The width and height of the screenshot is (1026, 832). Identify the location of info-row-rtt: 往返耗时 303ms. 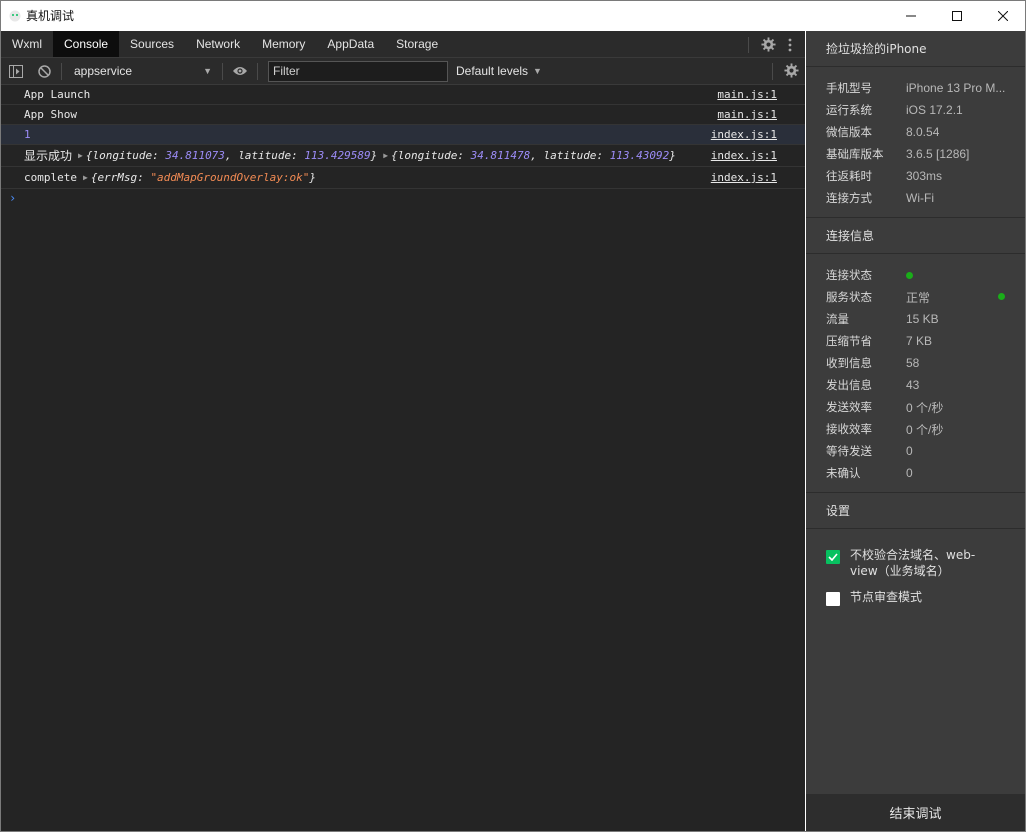
(915, 176).